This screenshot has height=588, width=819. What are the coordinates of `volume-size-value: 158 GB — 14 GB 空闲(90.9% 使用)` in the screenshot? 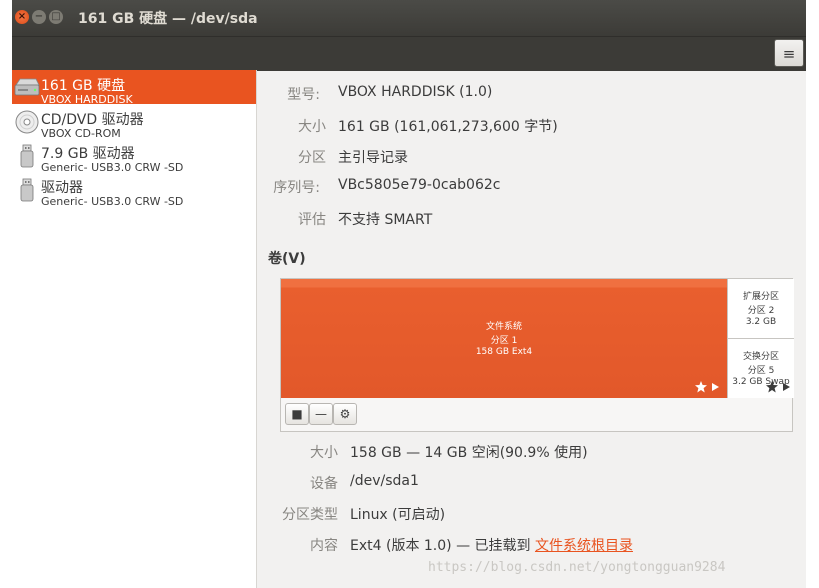 It's located at (469, 453).